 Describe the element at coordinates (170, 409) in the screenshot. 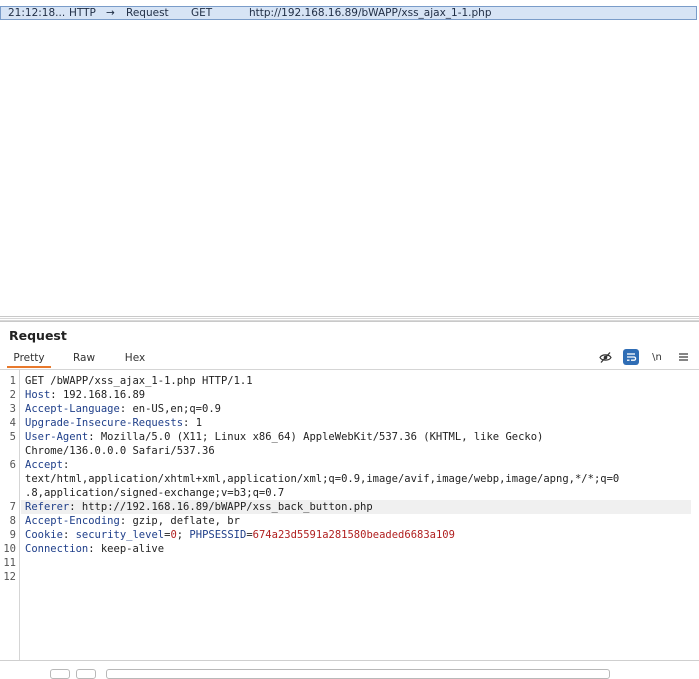

I see `header-value: : en-US,en;q=0.9` at that location.